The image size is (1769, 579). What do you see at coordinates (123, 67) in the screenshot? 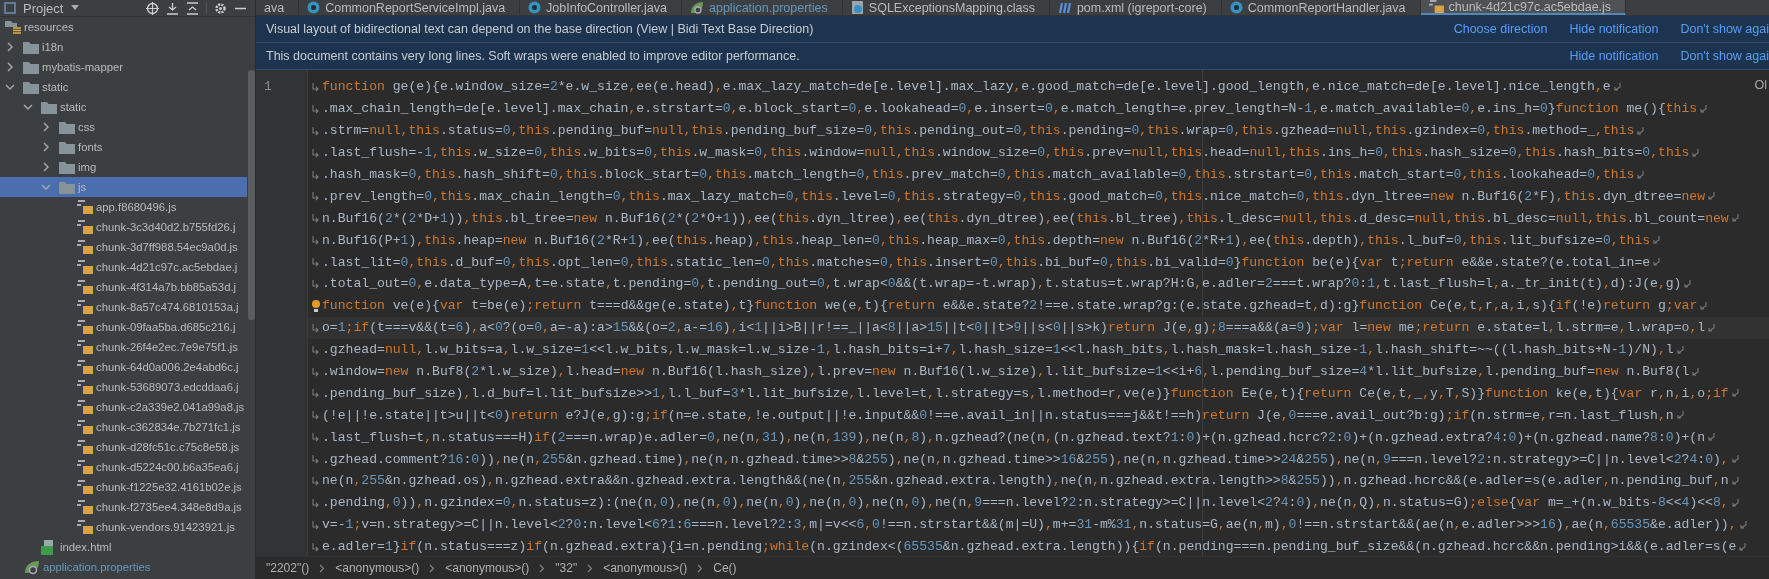
I see `tree-item: mybatis-mapper` at bounding box center [123, 67].